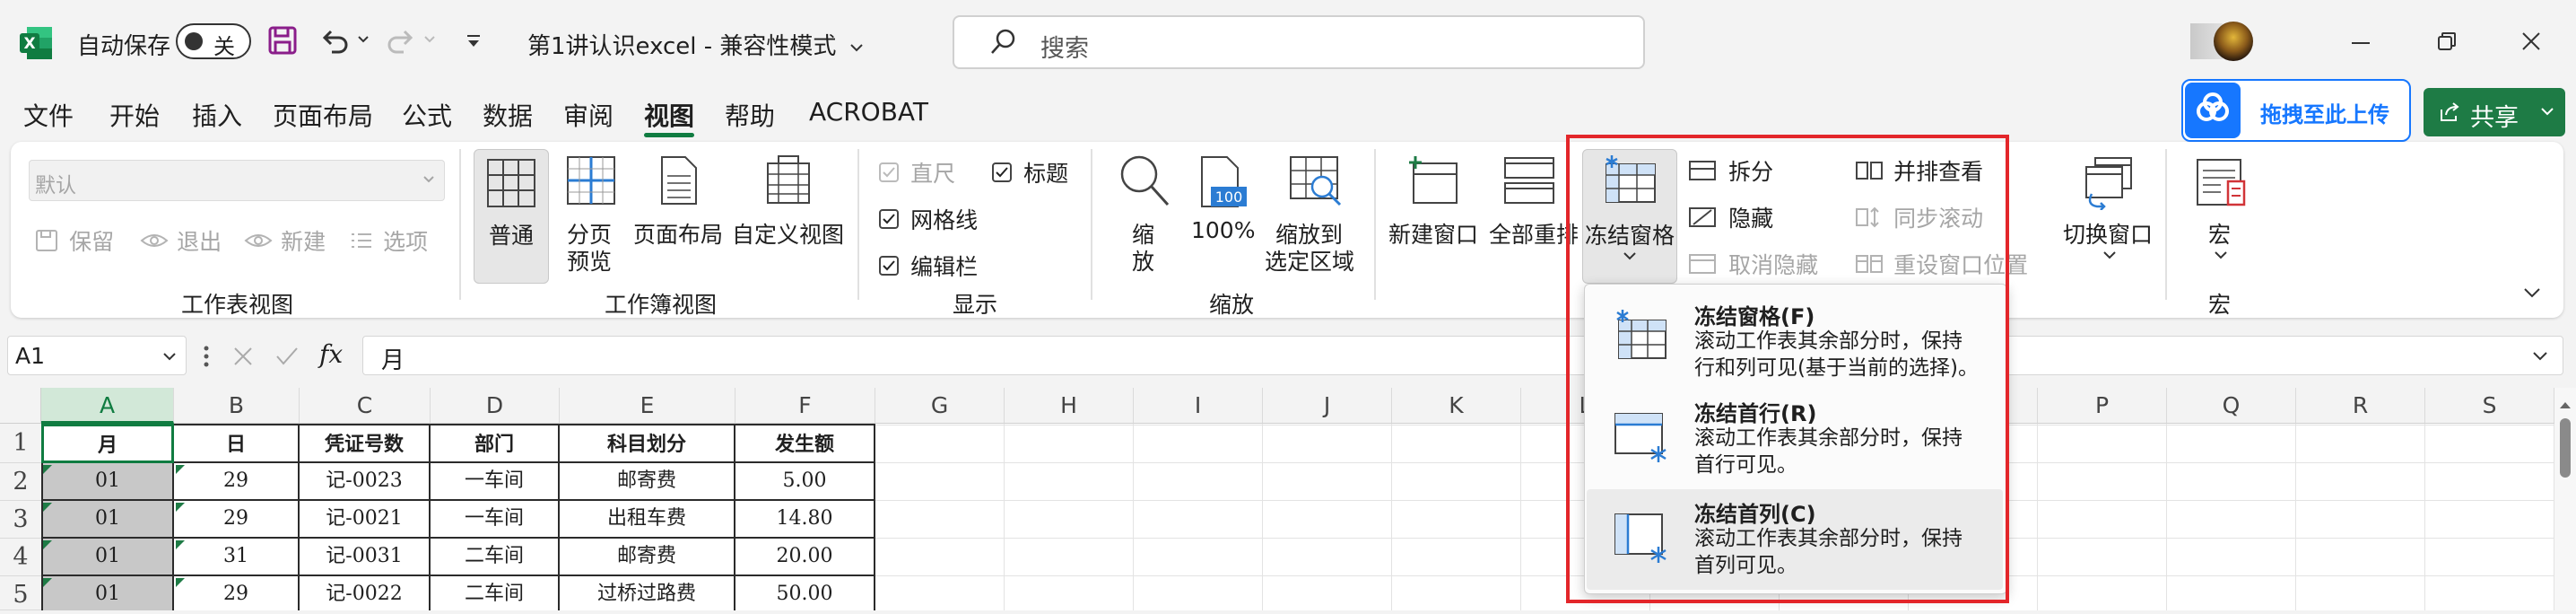 Image resolution: width=2576 pixels, height=614 pixels. Describe the element at coordinates (401, 40) in the screenshot. I see `redo-icon` at that location.